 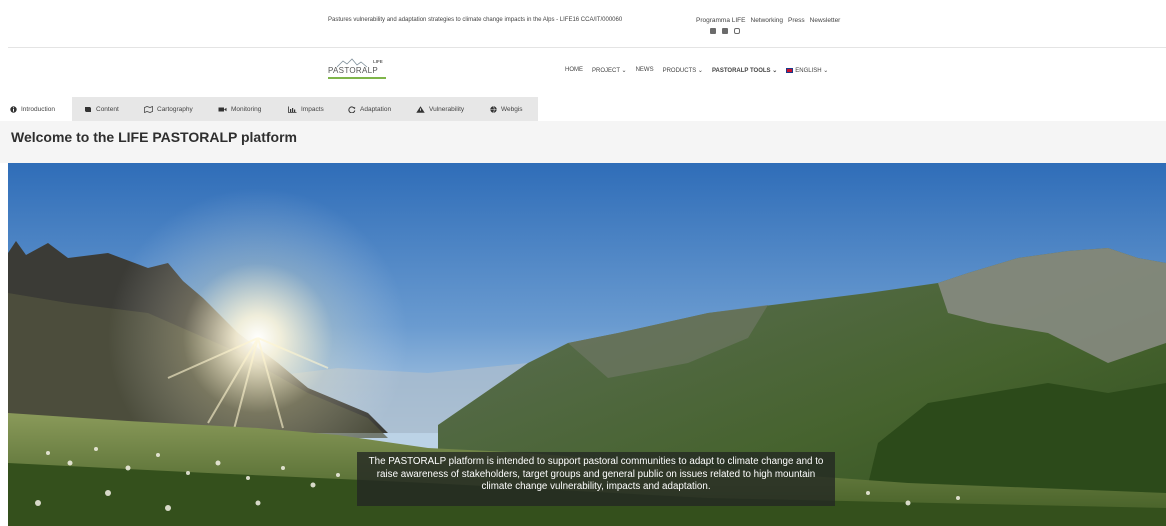 I want to click on uk-flag-icon, so click(x=790, y=70).